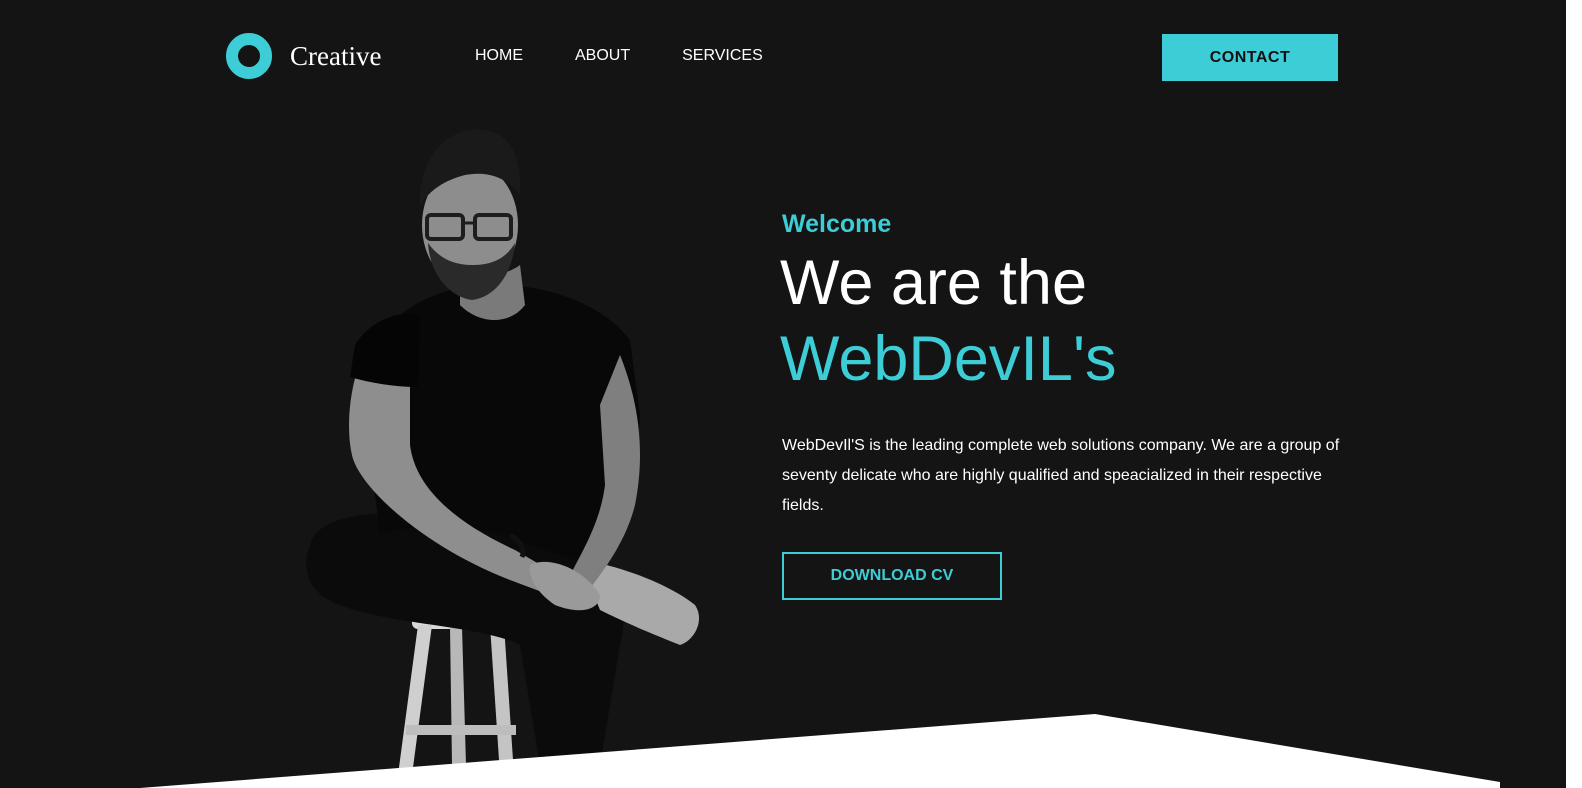 This screenshot has height=788, width=1582. What do you see at coordinates (602, 56) in the screenshot?
I see `nav-about-link: ABOUT` at bounding box center [602, 56].